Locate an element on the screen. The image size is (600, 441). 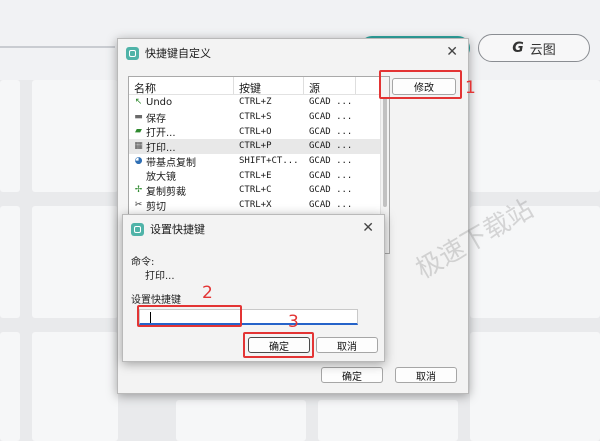
row-name-cell: 放大镜 is located at coordinates (181, 175).